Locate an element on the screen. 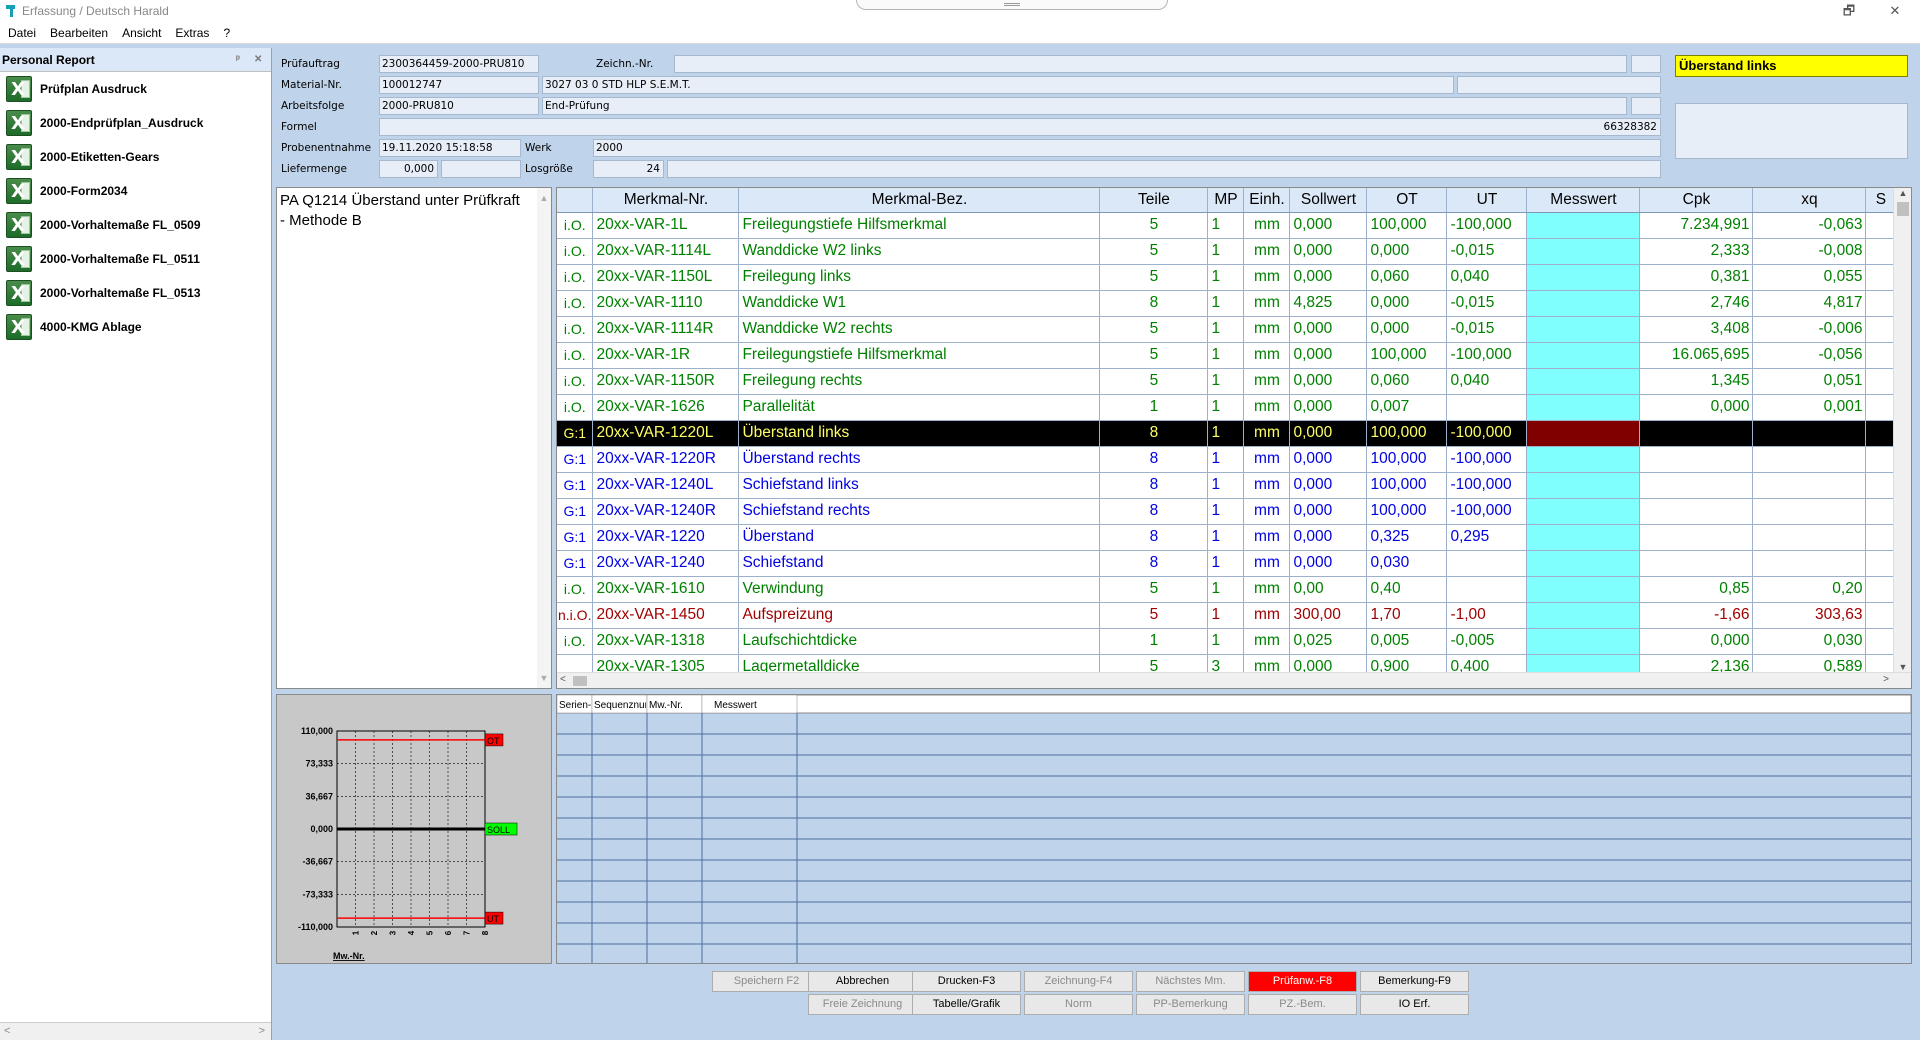 The width and height of the screenshot is (1920, 1040). menu-datei: Datei is located at coordinates (22, 33).